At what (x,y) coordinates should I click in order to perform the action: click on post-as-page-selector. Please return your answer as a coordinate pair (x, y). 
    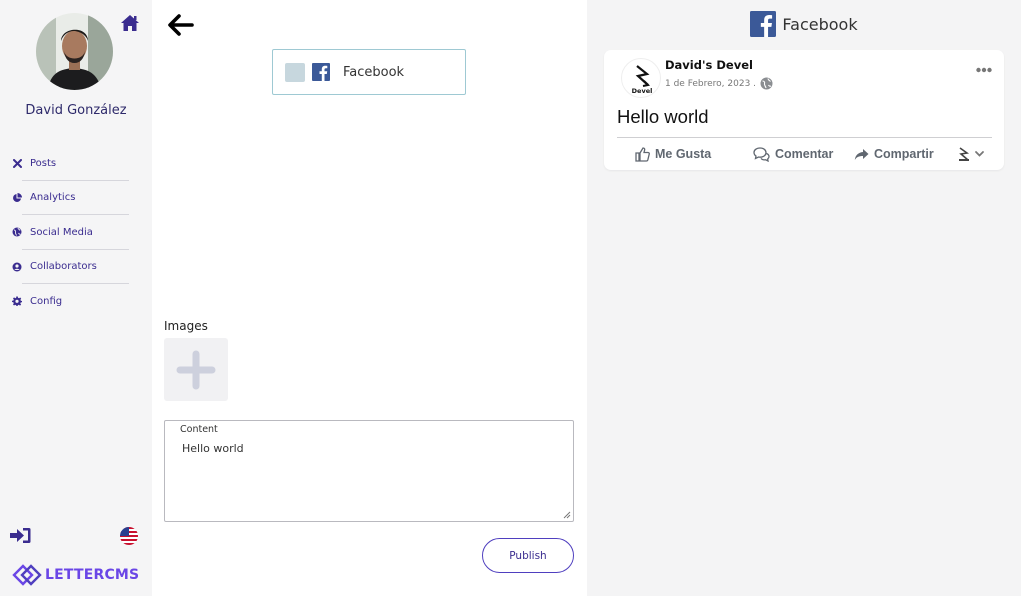
    Looking at the image, I should click on (974, 154).